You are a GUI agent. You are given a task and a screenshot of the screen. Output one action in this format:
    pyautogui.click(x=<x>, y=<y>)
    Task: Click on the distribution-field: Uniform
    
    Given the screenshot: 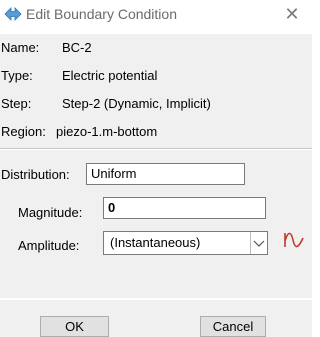 What is the action you would take?
    pyautogui.click(x=165, y=174)
    